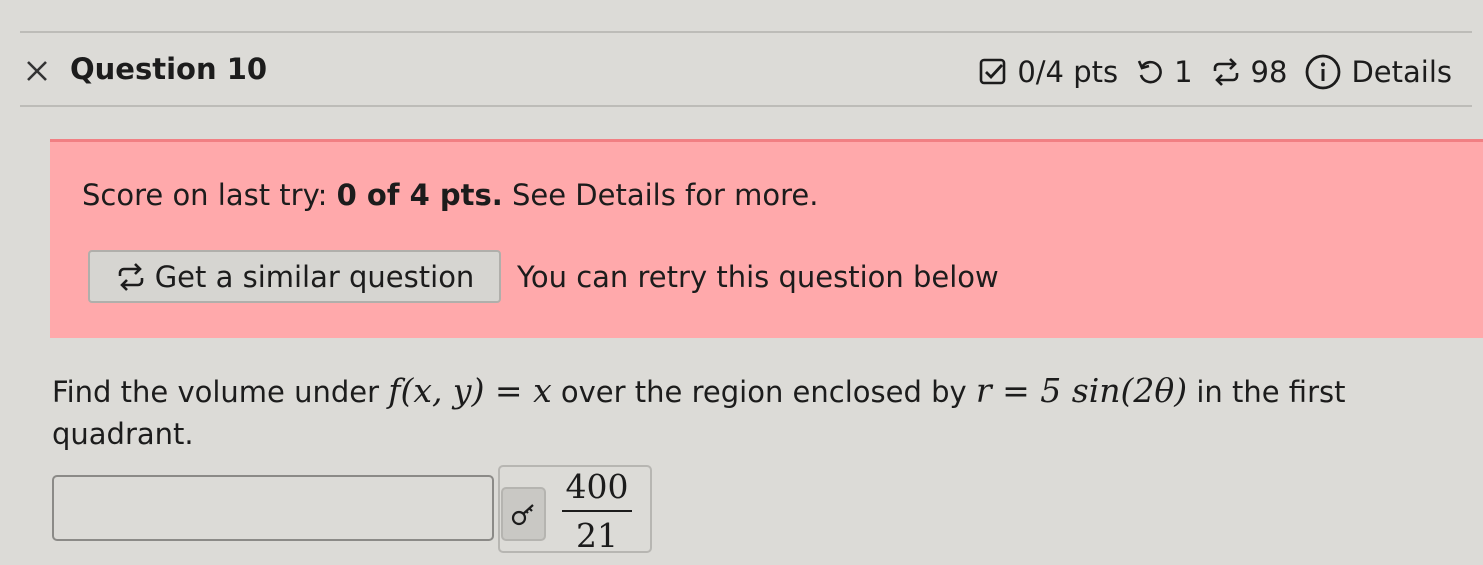 The image size is (1483, 565). I want to click on question-title: Question 10, so click(169, 69).